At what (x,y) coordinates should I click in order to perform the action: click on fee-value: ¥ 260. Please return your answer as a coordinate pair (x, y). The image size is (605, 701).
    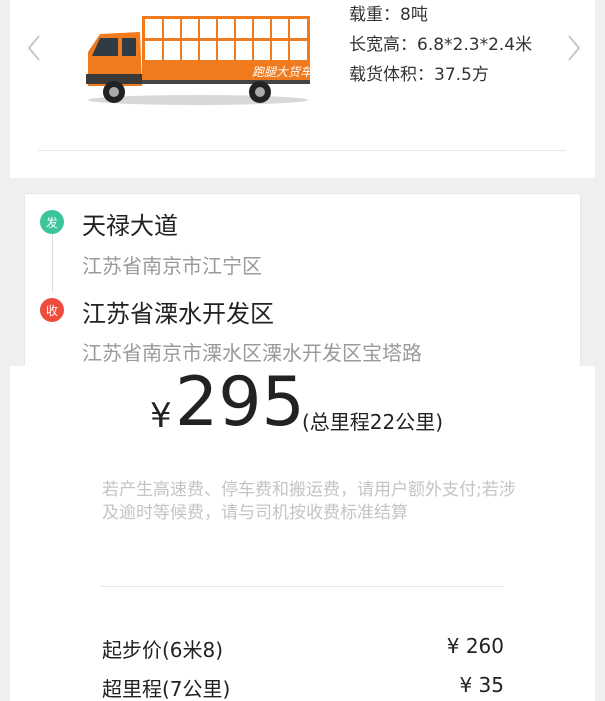
    Looking at the image, I should click on (475, 646).